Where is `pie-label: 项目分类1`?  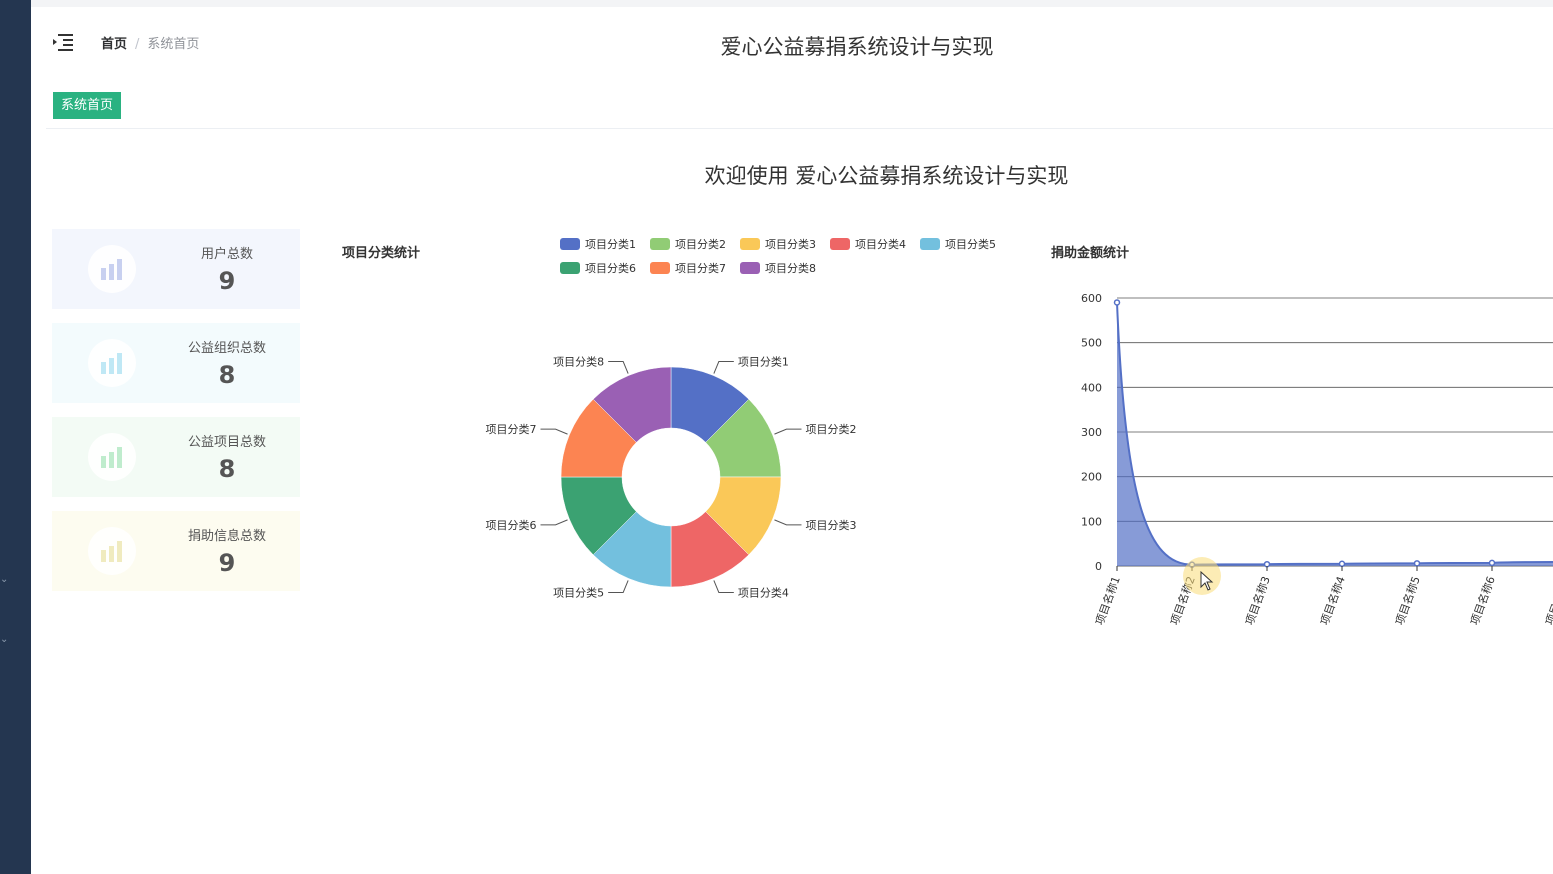
pie-label: 项目分类1 is located at coordinates (763, 362).